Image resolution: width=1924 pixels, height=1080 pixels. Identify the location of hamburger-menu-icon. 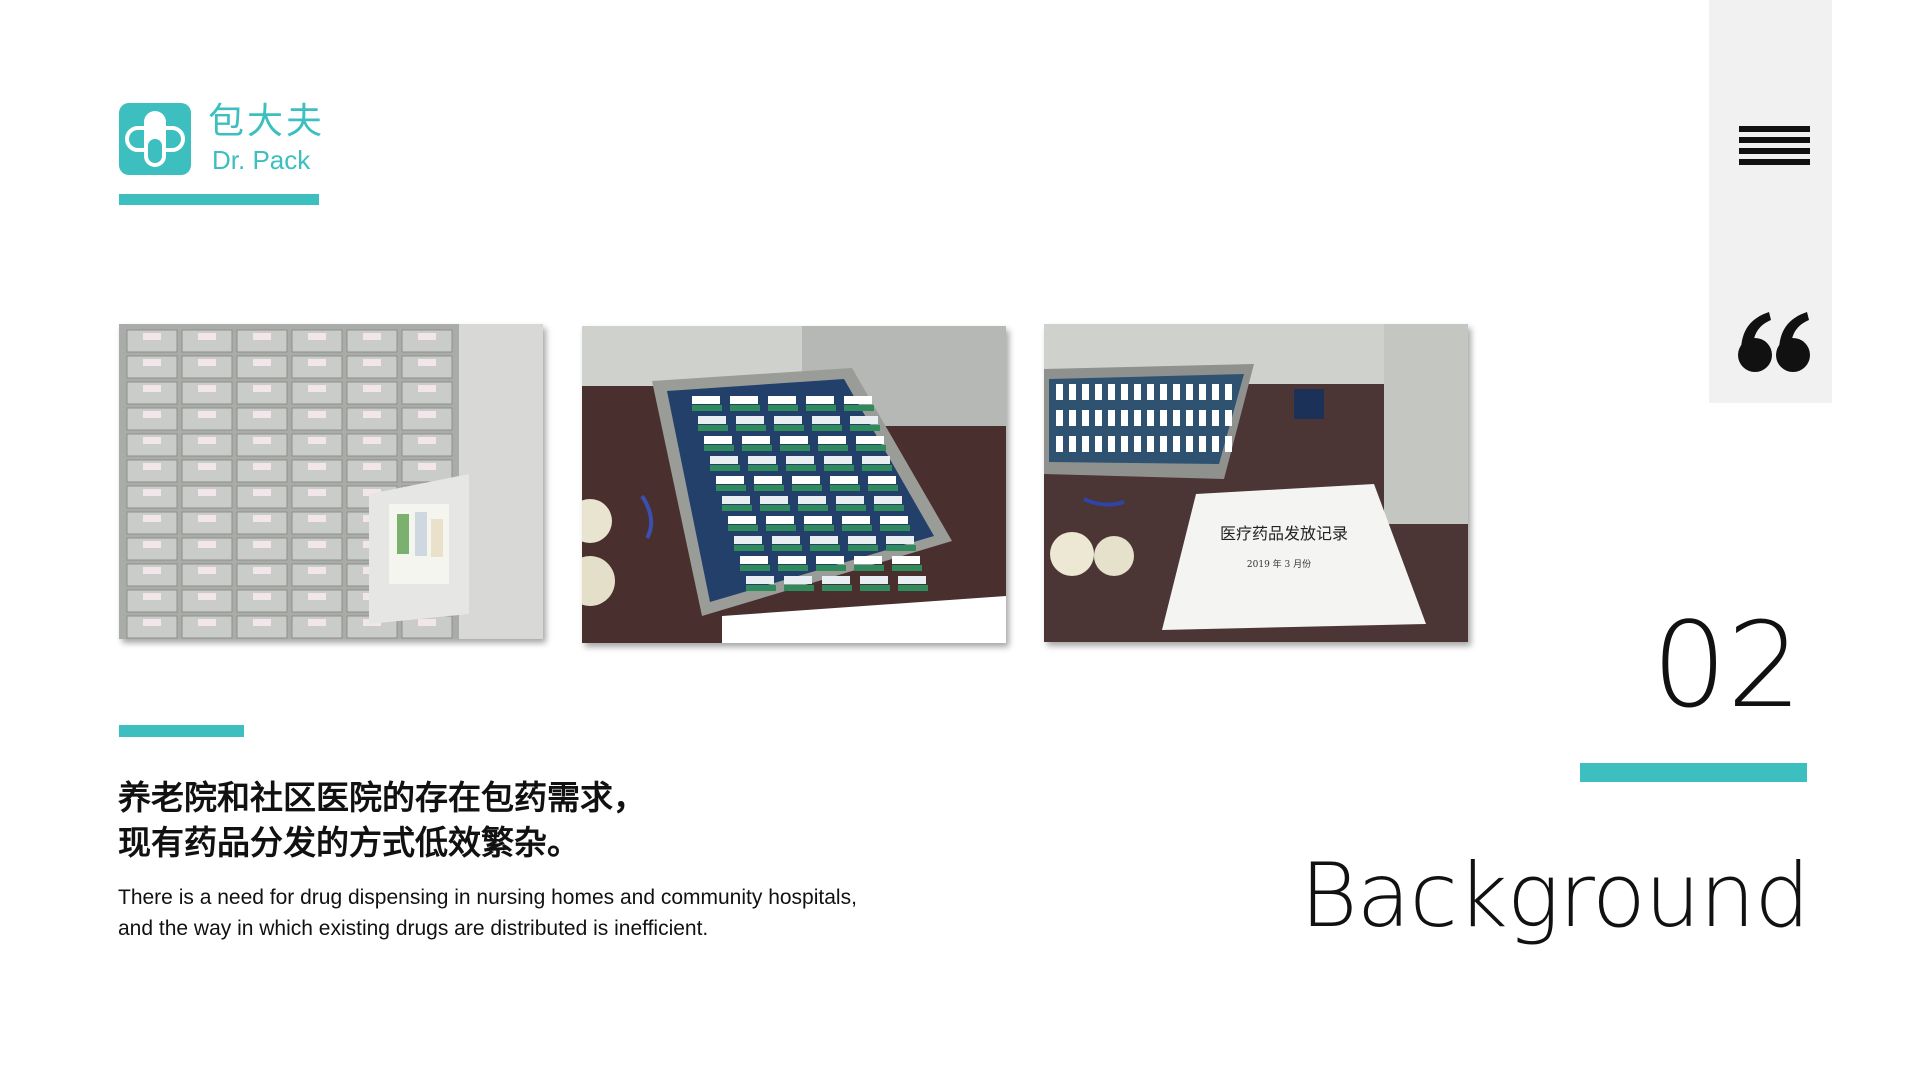
(1774, 151).